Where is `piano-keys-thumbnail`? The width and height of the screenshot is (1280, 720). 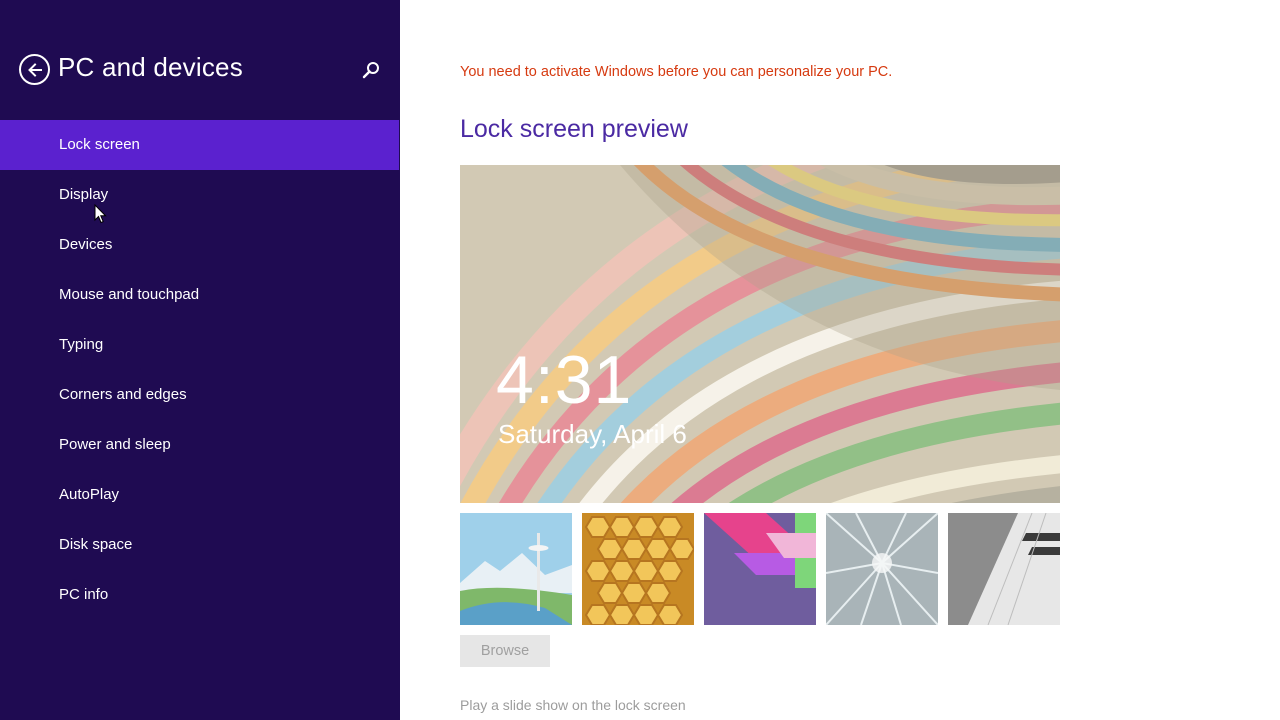 piano-keys-thumbnail is located at coordinates (1004, 569).